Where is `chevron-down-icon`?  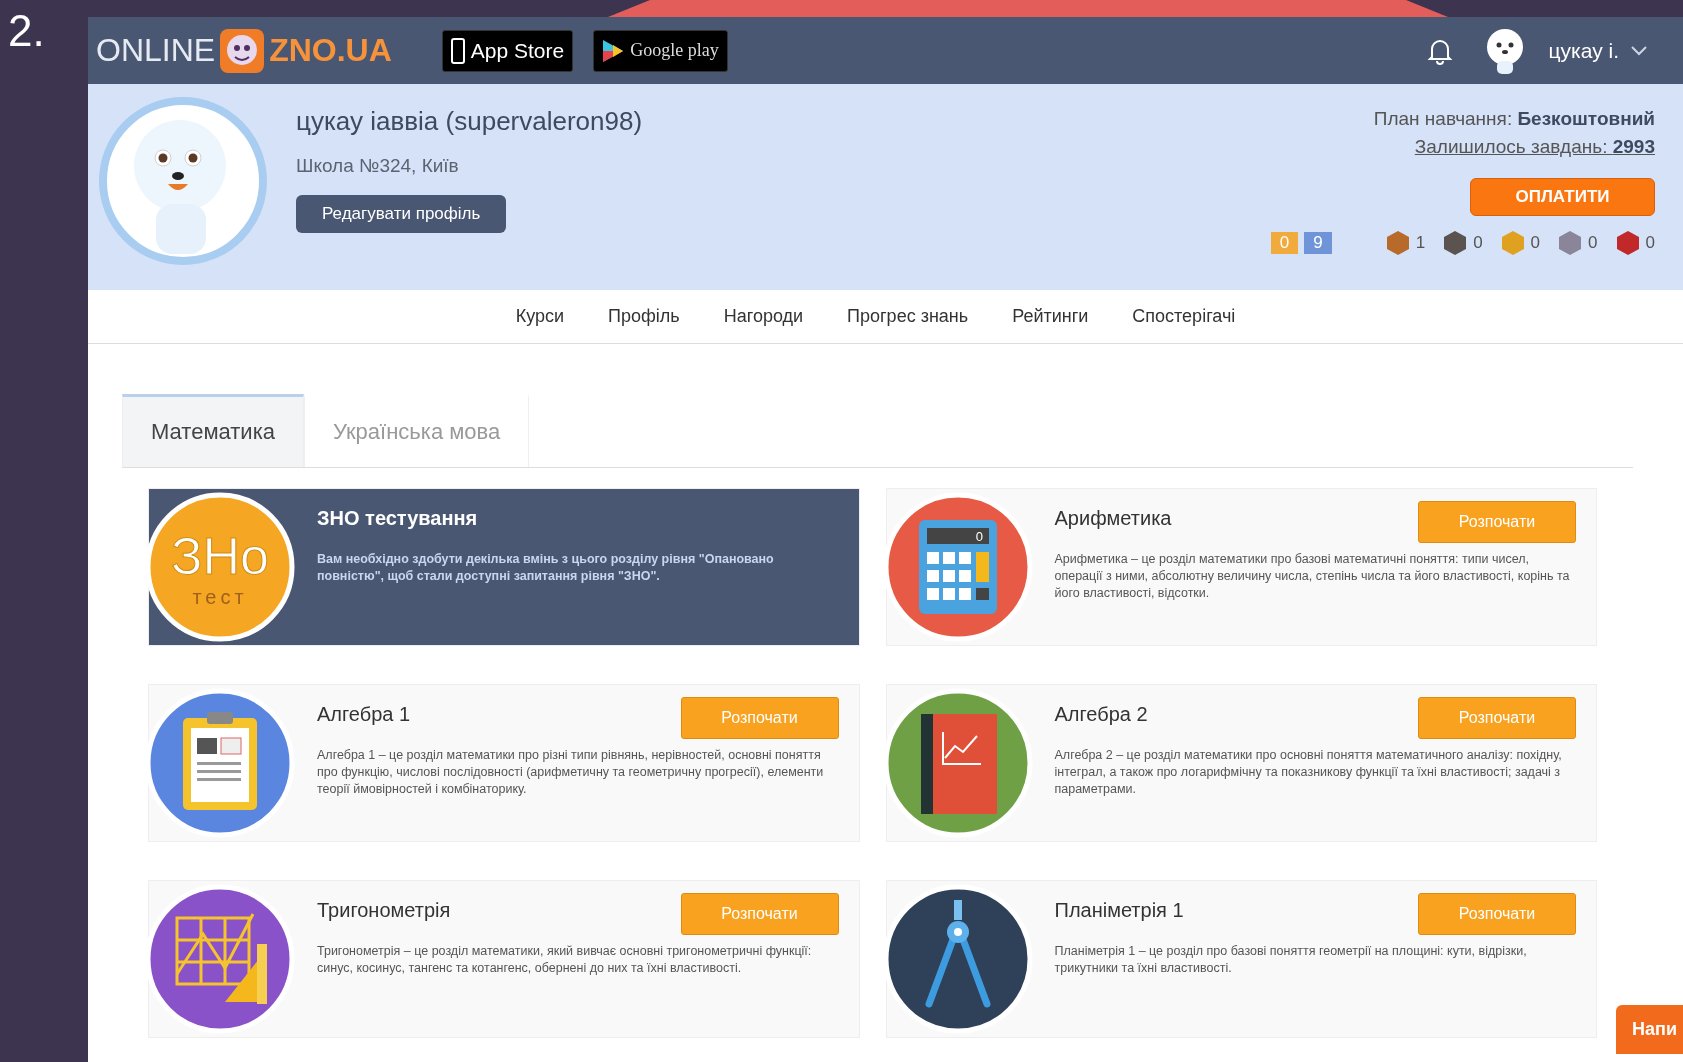
chevron-down-icon is located at coordinates (1639, 50).